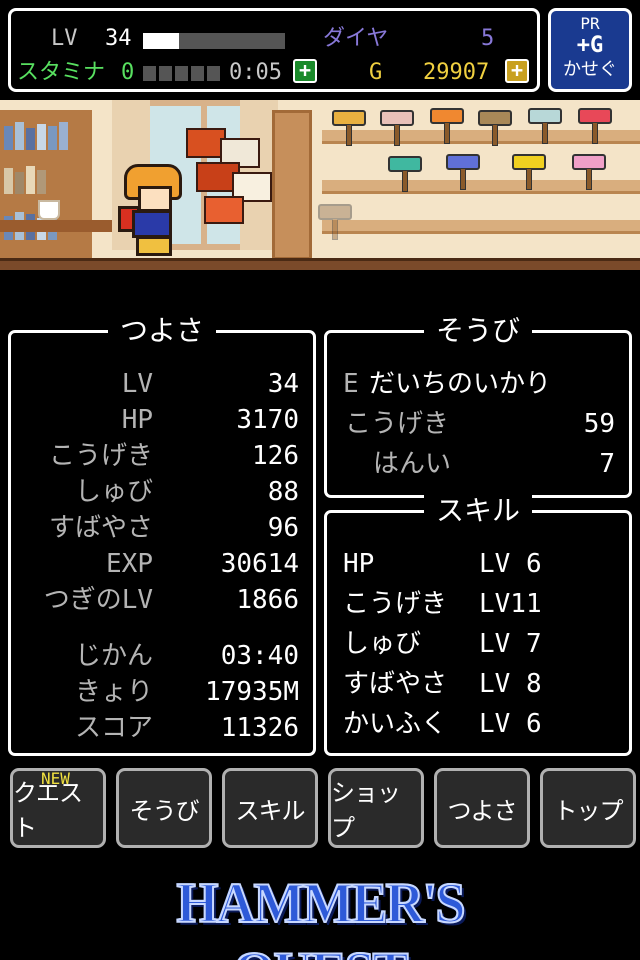 The height and width of the screenshot is (960, 640). I want to click on stat-value: 30614, so click(259, 564).